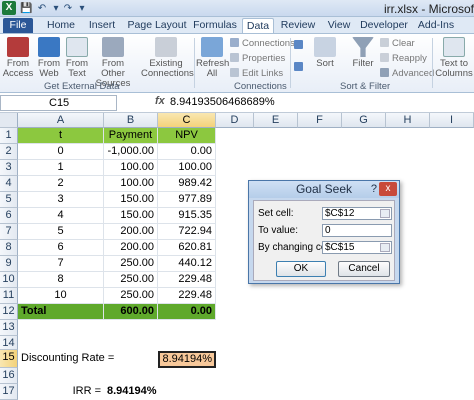 The width and height of the screenshot is (474, 400). What do you see at coordinates (9, 280) in the screenshot?
I see `row-header: 10` at bounding box center [9, 280].